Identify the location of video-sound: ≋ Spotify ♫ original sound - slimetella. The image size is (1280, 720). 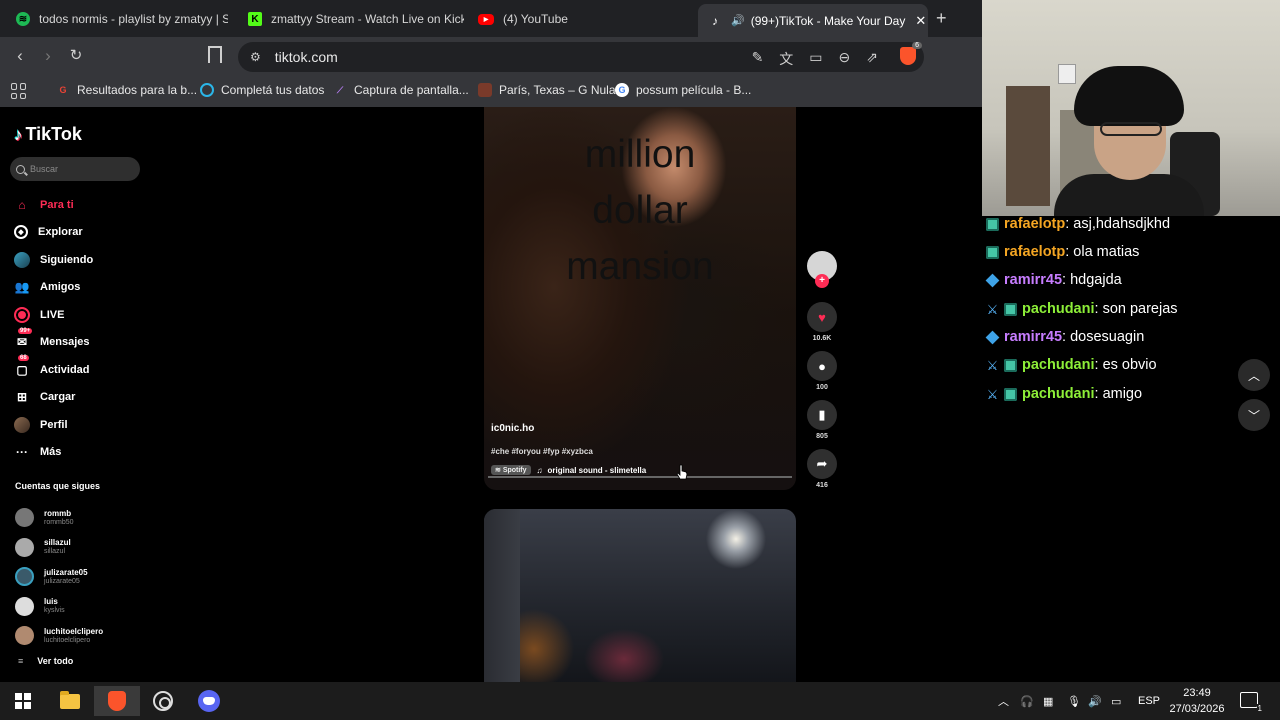
(568, 470).